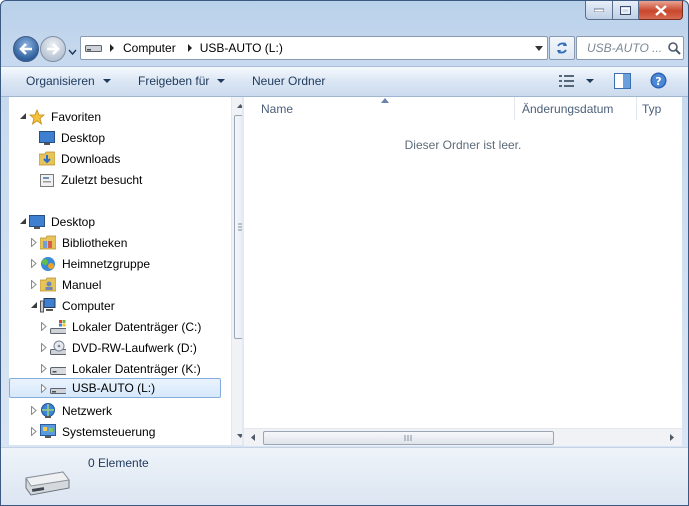 The image size is (689, 506). I want to click on column-header-name: Name, so click(277, 108).